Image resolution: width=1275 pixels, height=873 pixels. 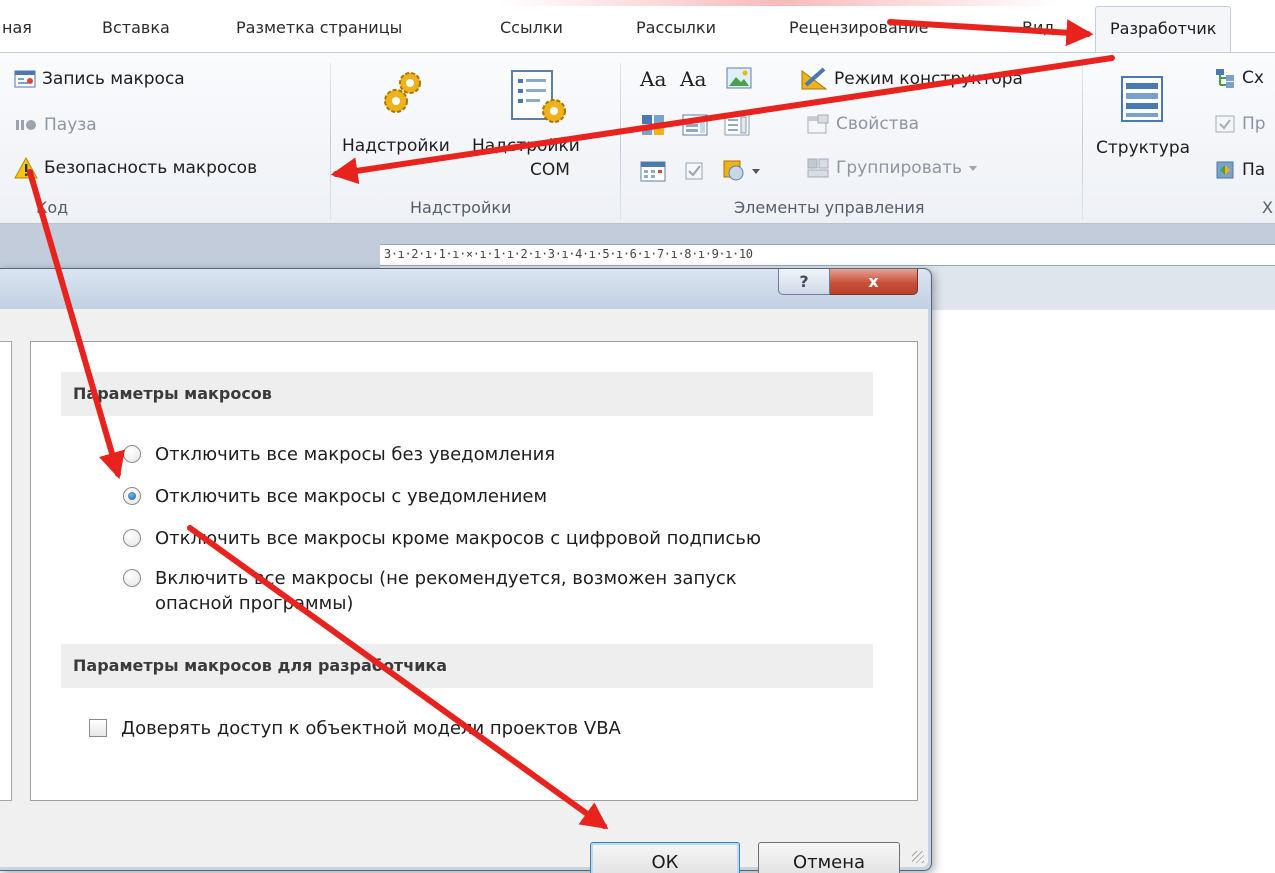 What do you see at coordinates (136, 27) in the screenshot?
I see `tab-insert: Вставка` at bounding box center [136, 27].